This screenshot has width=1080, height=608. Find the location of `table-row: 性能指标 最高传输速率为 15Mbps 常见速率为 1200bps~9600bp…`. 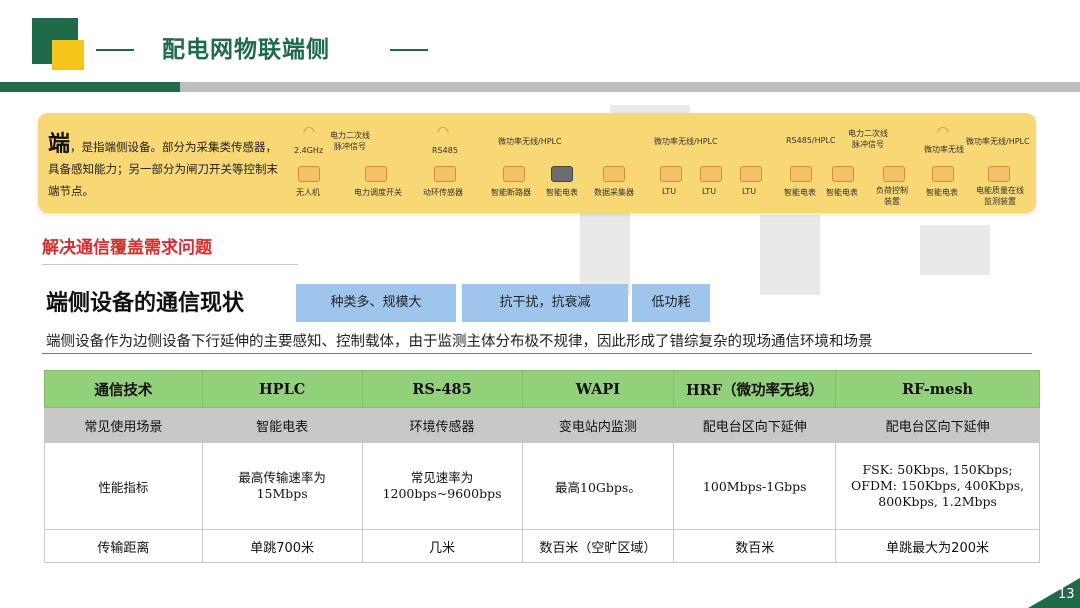

table-row: 性能指标 最高传输速率为 15Mbps 常见速率为 1200bps~9600bp… is located at coordinates (542, 486).